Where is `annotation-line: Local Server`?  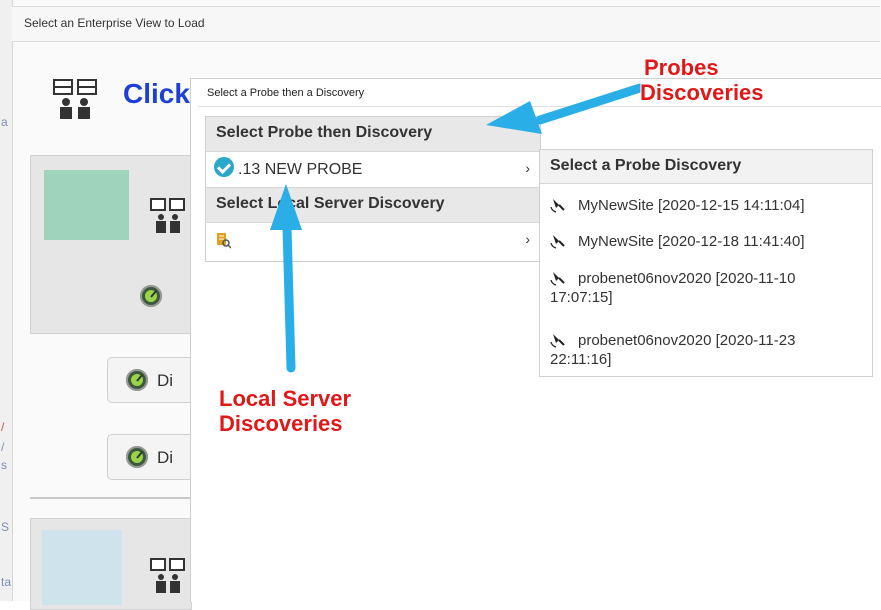 annotation-line: Local Server is located at coordinates (285, 398).